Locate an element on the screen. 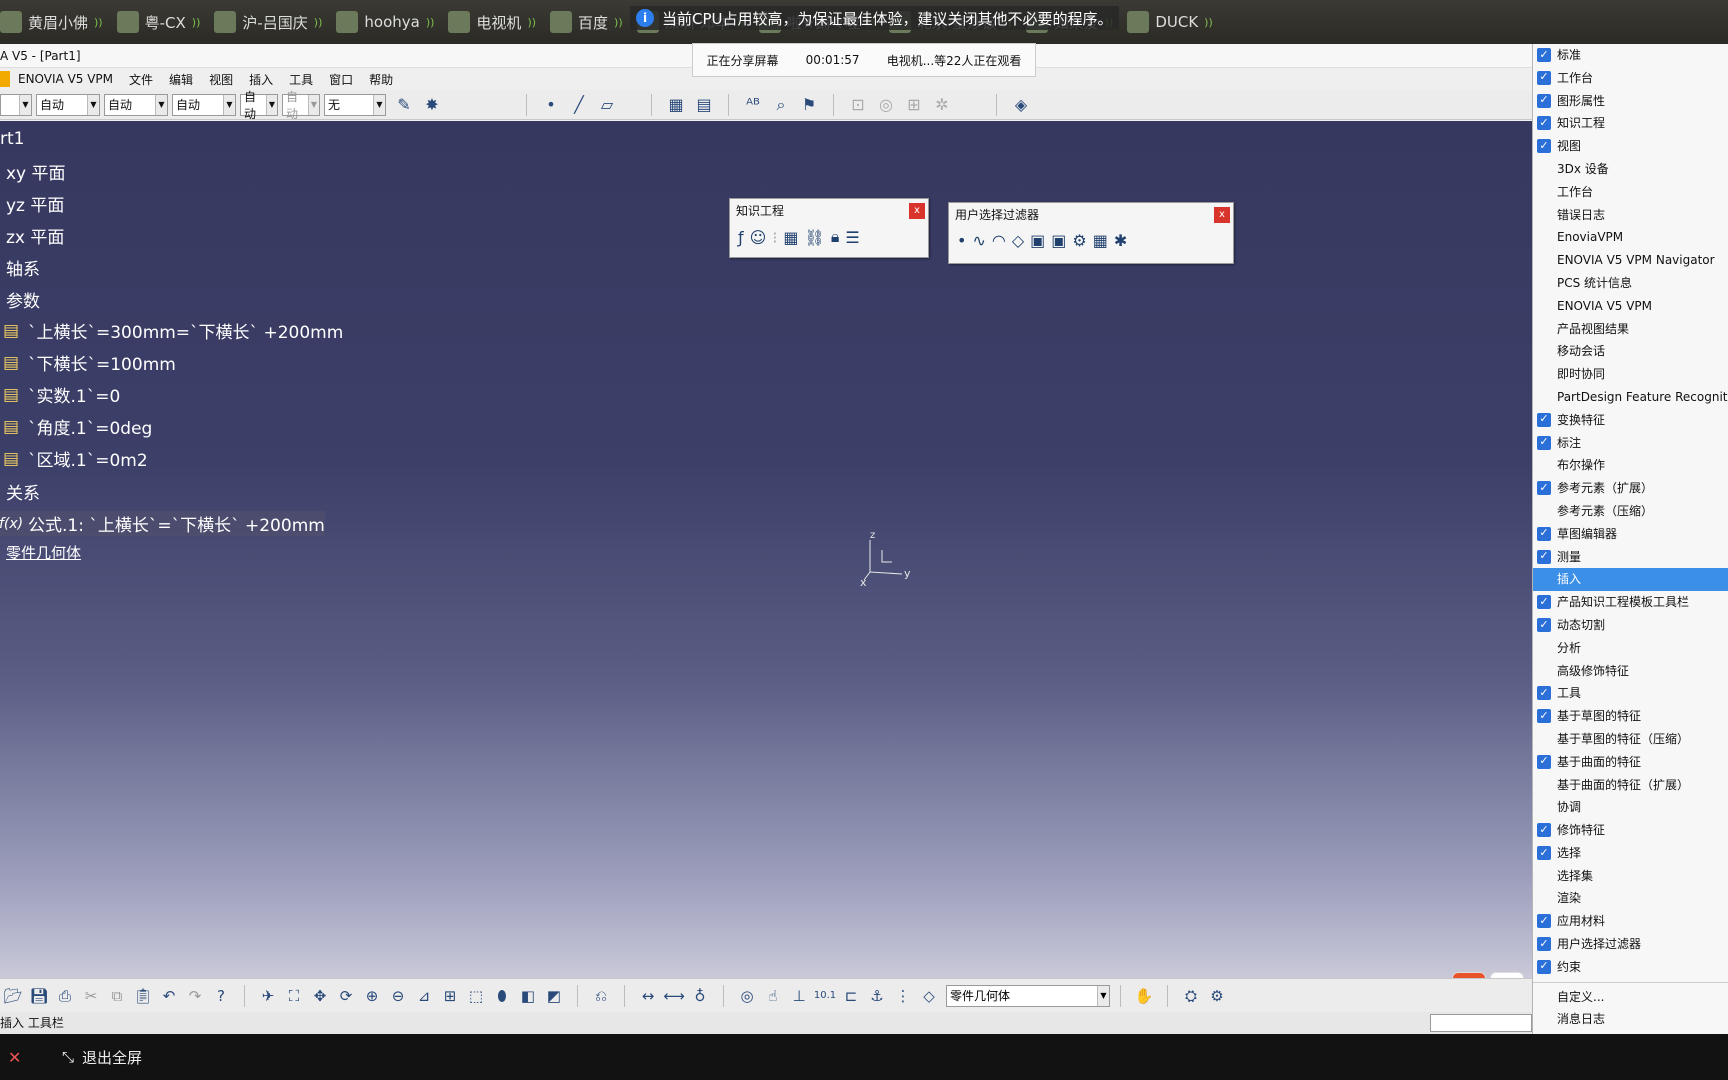 The height and width of the screenshot is (1080, 1728). toolbar-menu-item: ✓ 标准 is located at coordinates (1630, 55).